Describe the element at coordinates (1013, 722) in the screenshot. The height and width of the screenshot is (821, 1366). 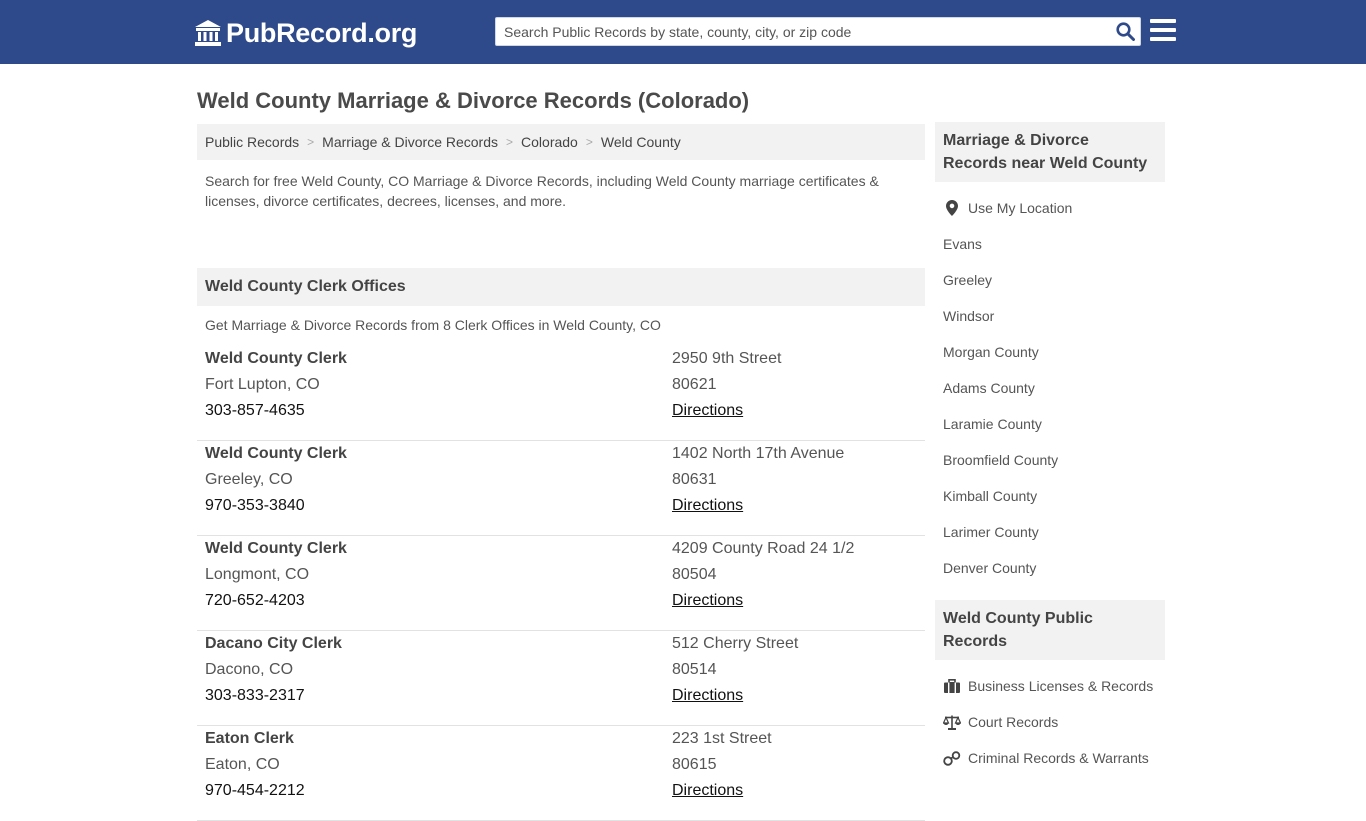
I see `court-records-label: Court Records` at that location.